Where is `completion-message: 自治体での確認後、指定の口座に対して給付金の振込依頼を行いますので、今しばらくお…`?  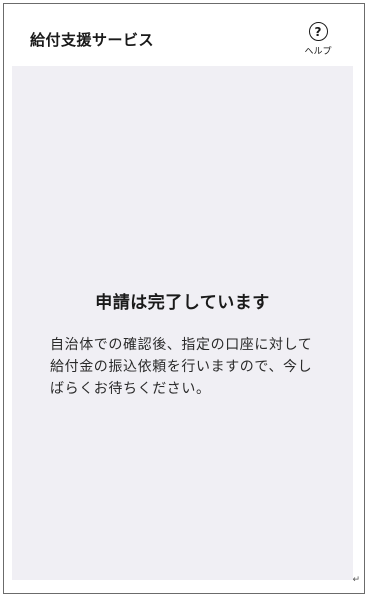
completion-message: 自治体での確認後、指定の口座に対して給付金の振込依頼を行いますので、今しばらくお… is located at coordinates (181, 367).